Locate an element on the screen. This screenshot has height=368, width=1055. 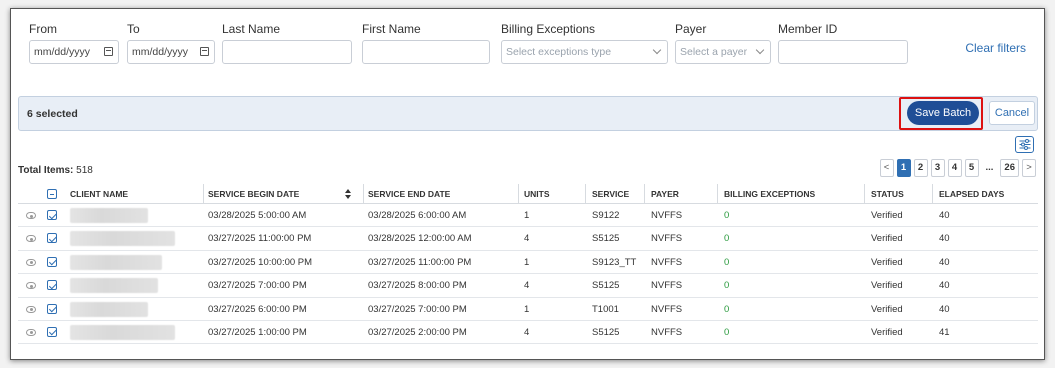
column-payer: PAYER is located at coordinates (665, 194).